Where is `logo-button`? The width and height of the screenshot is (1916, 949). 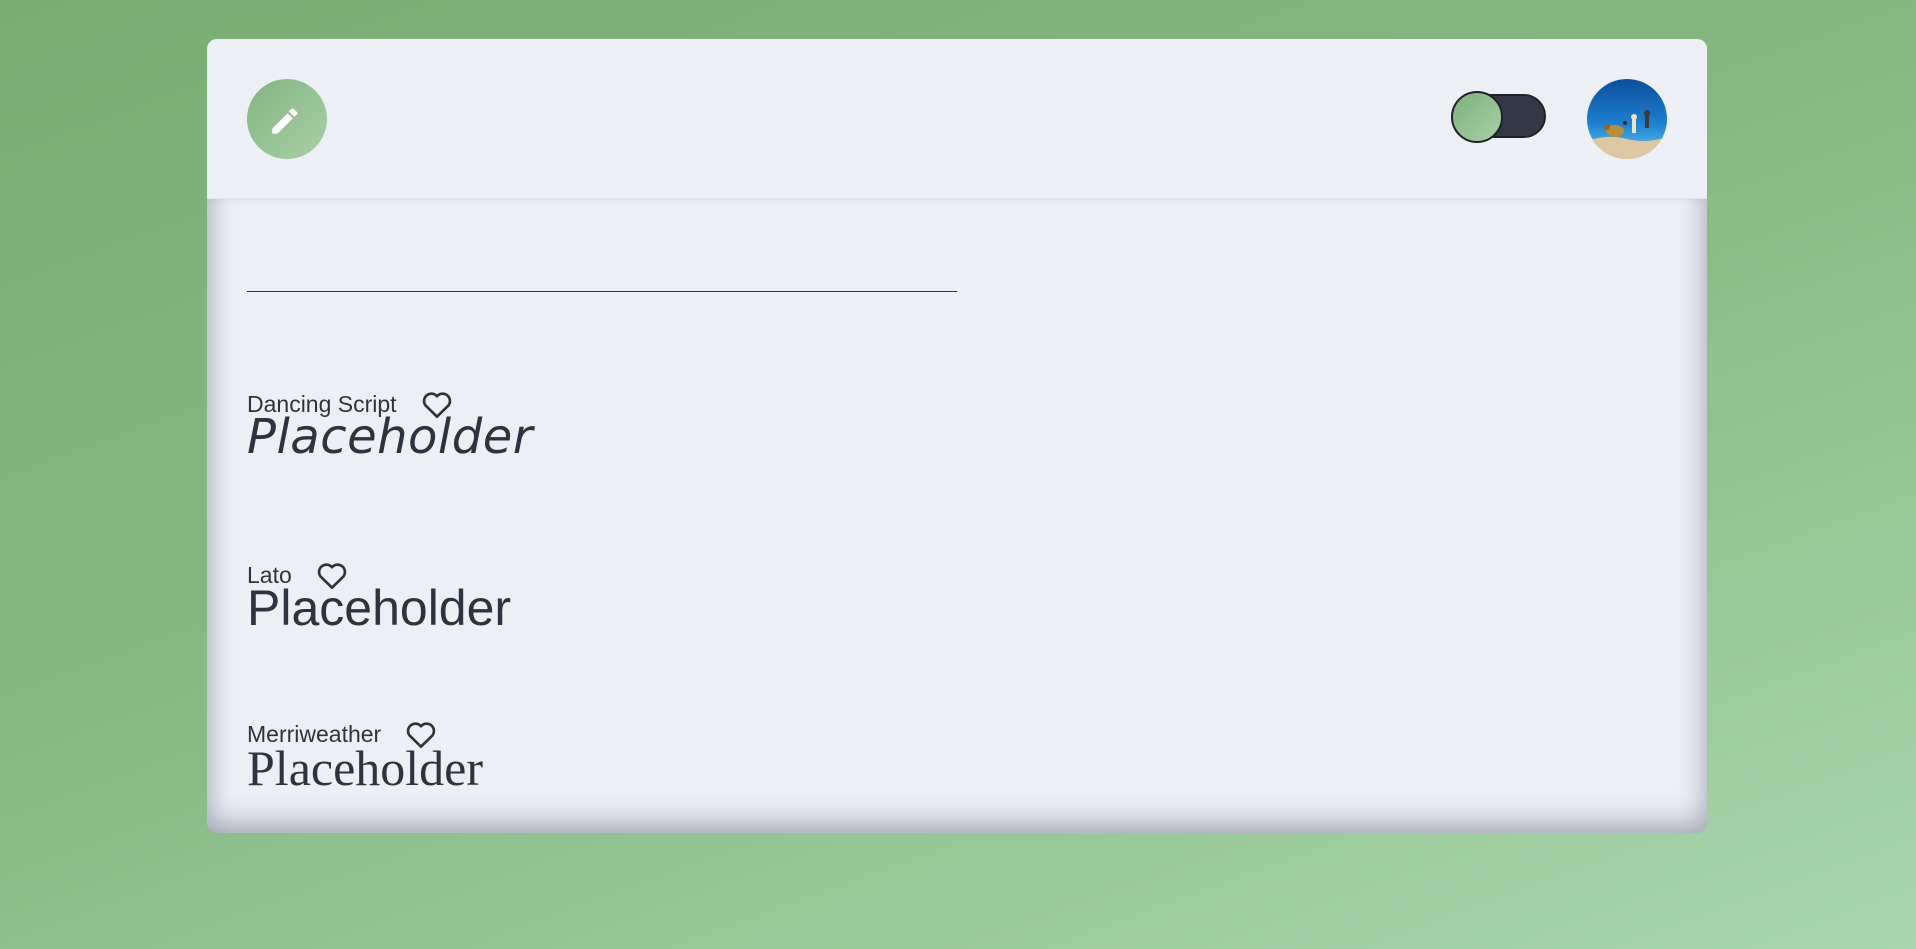
logo-button is located at coordinates (287, 119).